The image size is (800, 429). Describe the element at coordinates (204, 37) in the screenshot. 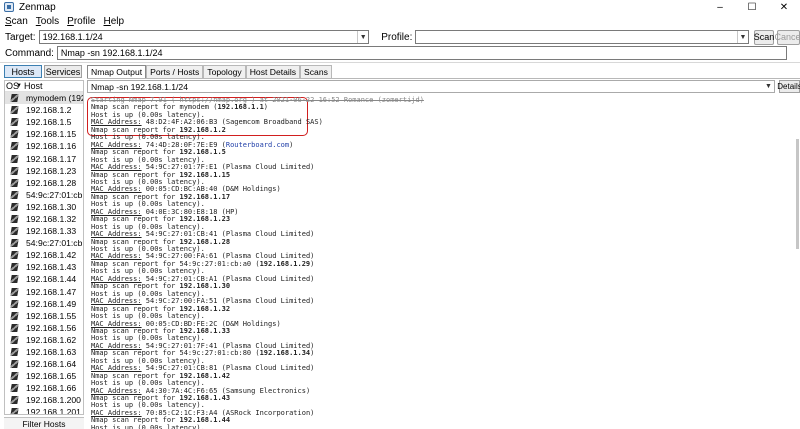

I see `target-combobox: 192.168.1.1/24 ▼` at that location.